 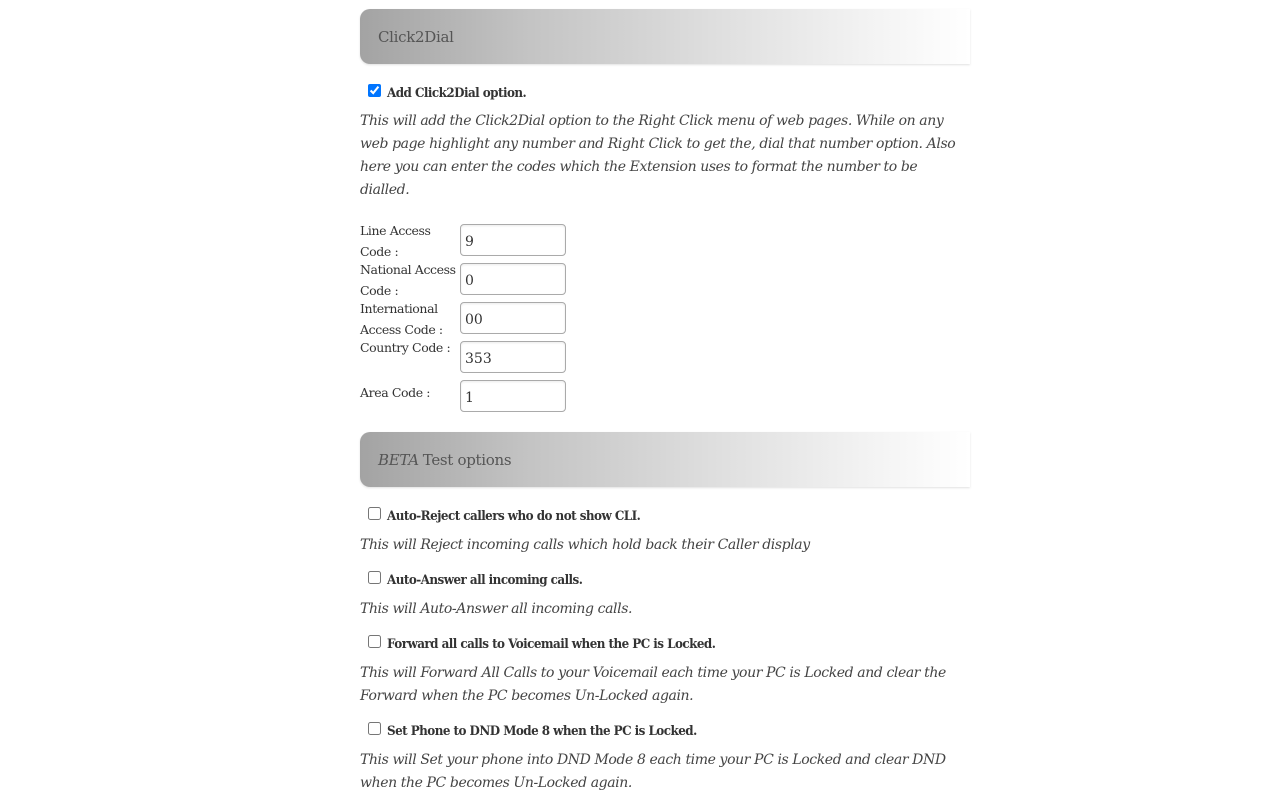 I want to click on click2dial-option-label: Add Click2Dial option., so click(x=457, y=93).